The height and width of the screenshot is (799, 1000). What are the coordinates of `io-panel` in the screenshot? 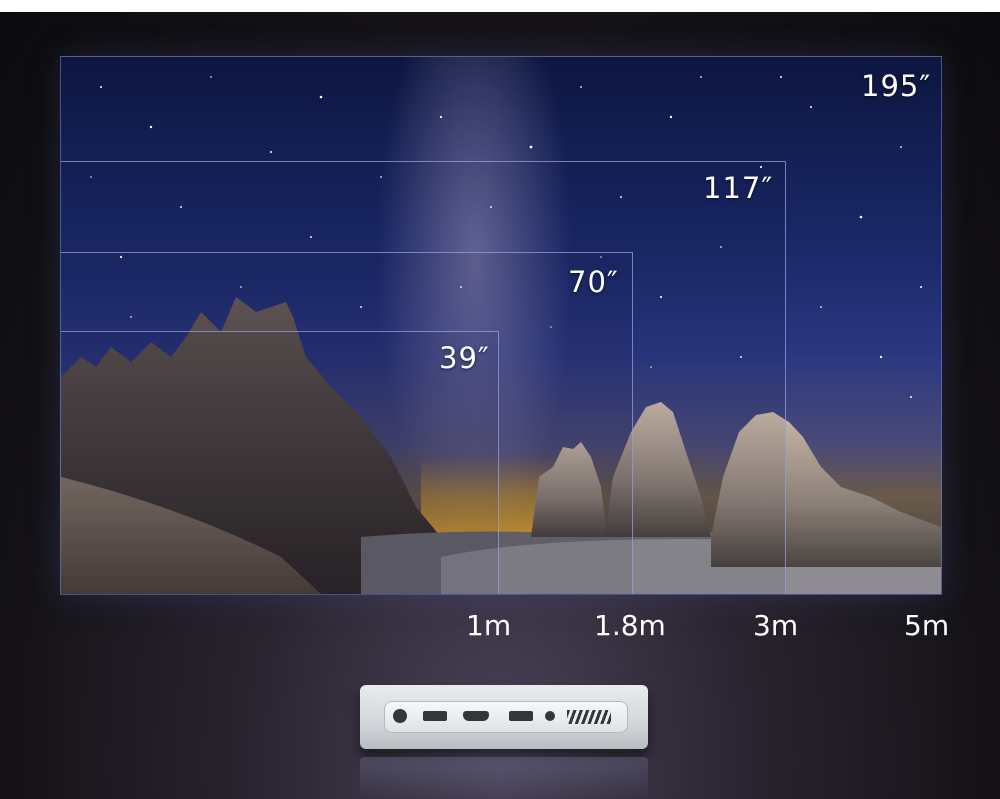 It's located at (506, 717).